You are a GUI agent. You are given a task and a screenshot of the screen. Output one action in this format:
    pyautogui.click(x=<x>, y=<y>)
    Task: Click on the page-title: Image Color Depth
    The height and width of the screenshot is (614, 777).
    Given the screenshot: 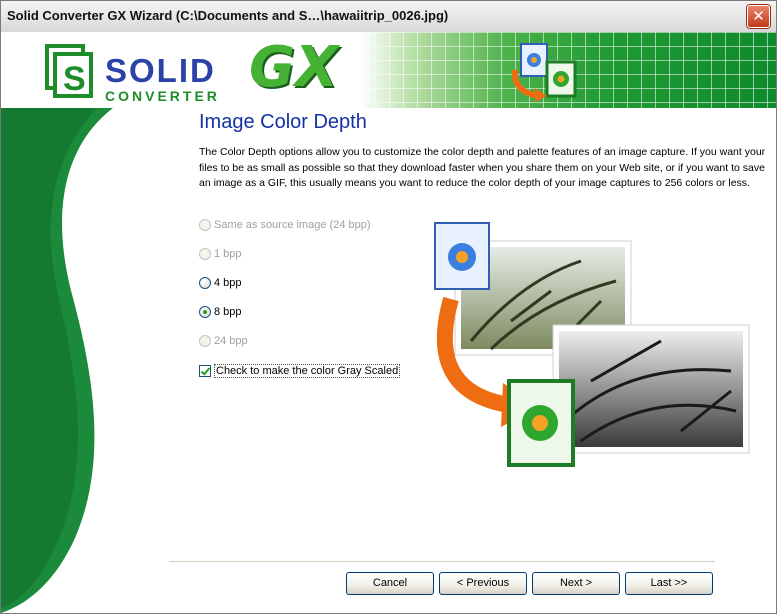 What is the action you would take?
    pyautogui.click(x=283, y=122)
    